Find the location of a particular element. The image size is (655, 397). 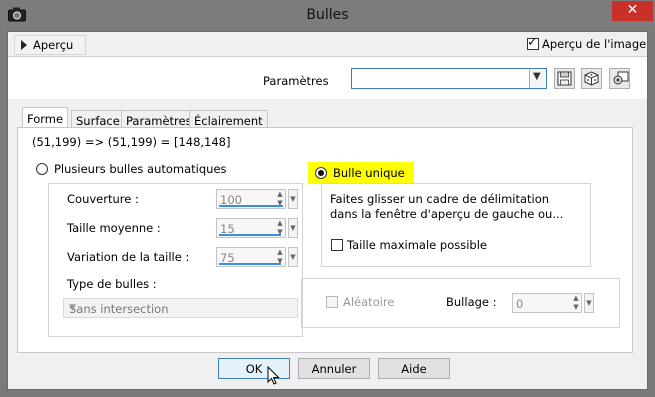

preview-image-checkbox: ✓ is located at coordinates (533, 42).